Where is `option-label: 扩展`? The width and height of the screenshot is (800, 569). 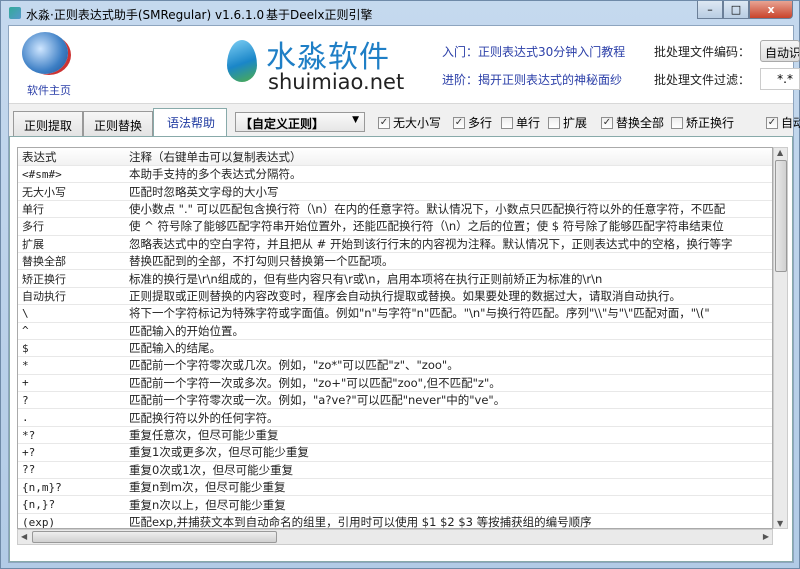
option-label: 扩展 is located at coordinates (575, 123).